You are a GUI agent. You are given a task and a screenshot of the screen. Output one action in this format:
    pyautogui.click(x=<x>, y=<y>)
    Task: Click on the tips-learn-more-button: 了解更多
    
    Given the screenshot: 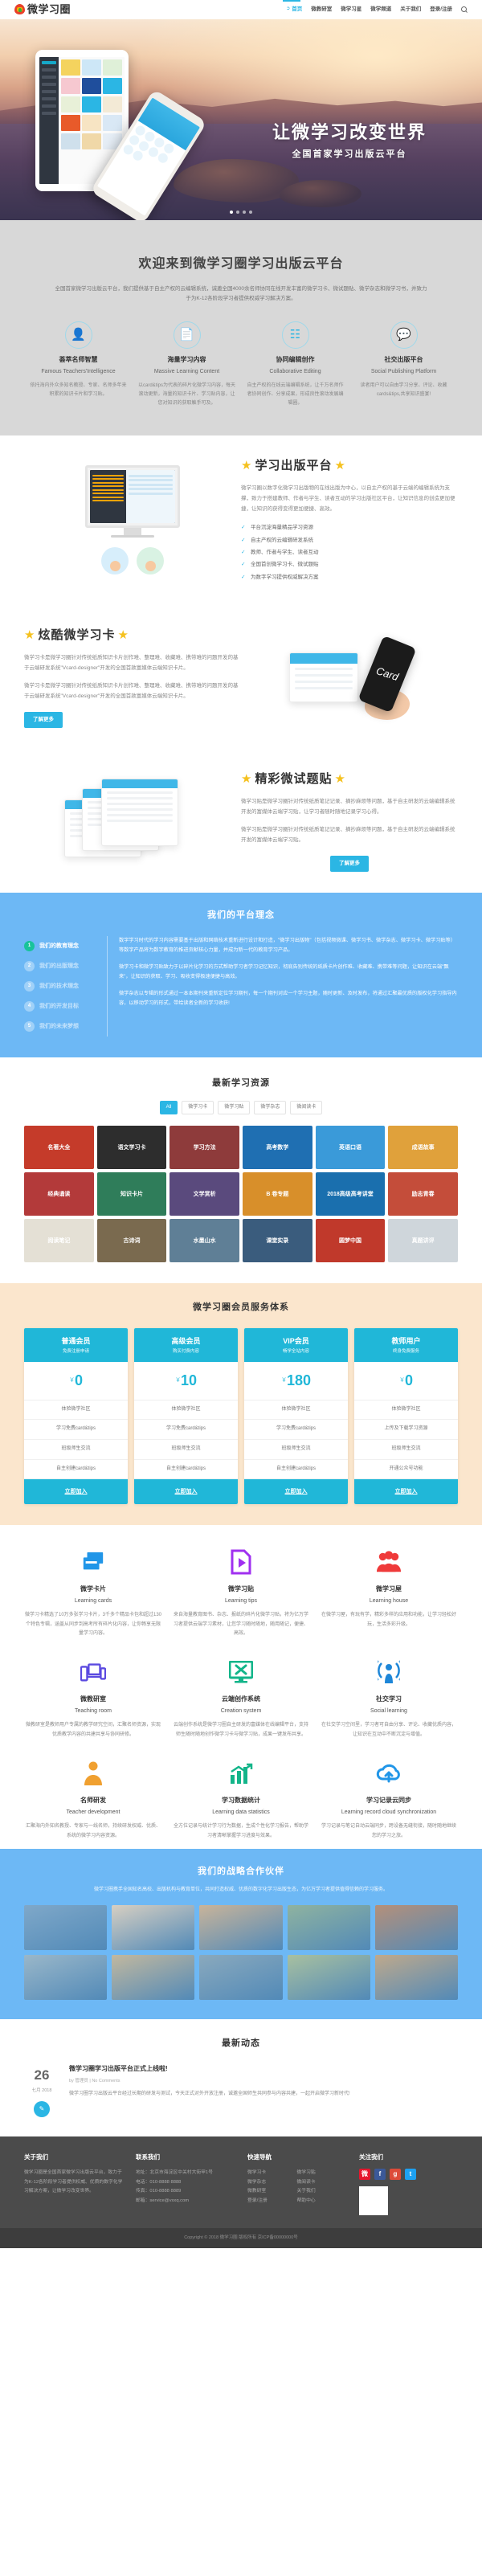 What is the action you would take?
    pyautogui.click(x=349, y=865)
    